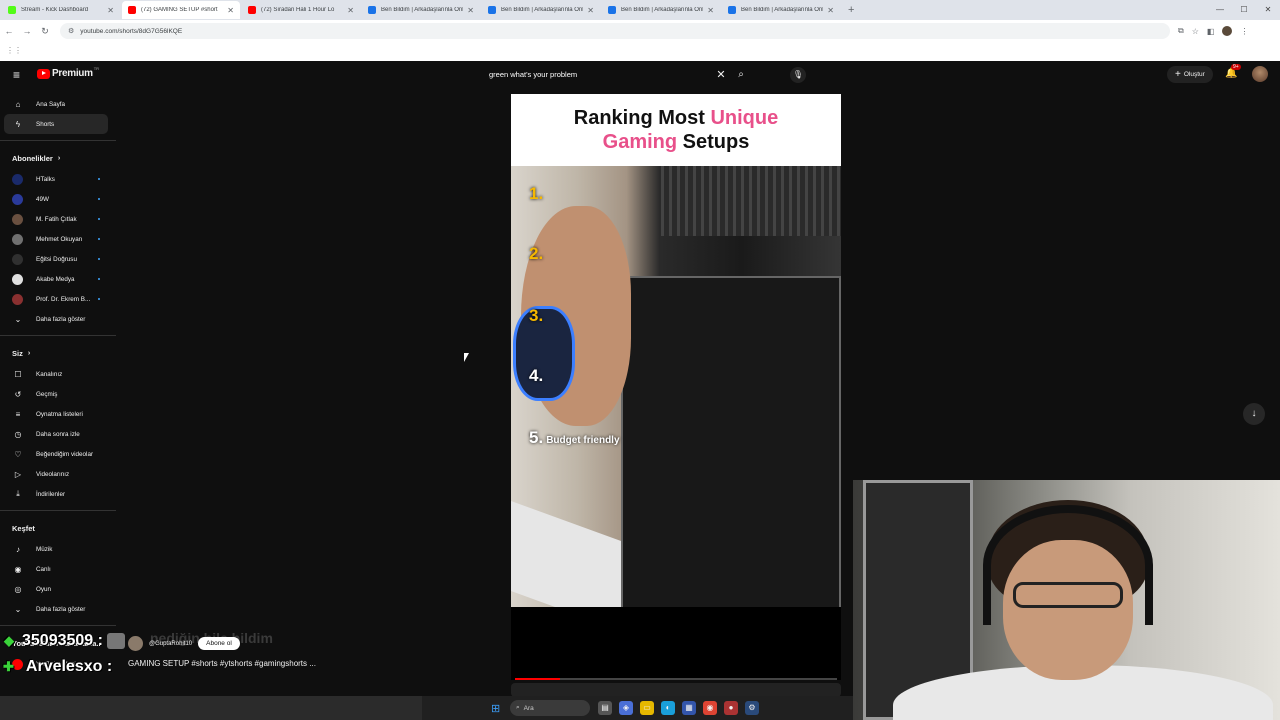 The width and height of the screenshot is (1280, 720). I want to click on youtube-logo: Premium TR, so click(68, 72).